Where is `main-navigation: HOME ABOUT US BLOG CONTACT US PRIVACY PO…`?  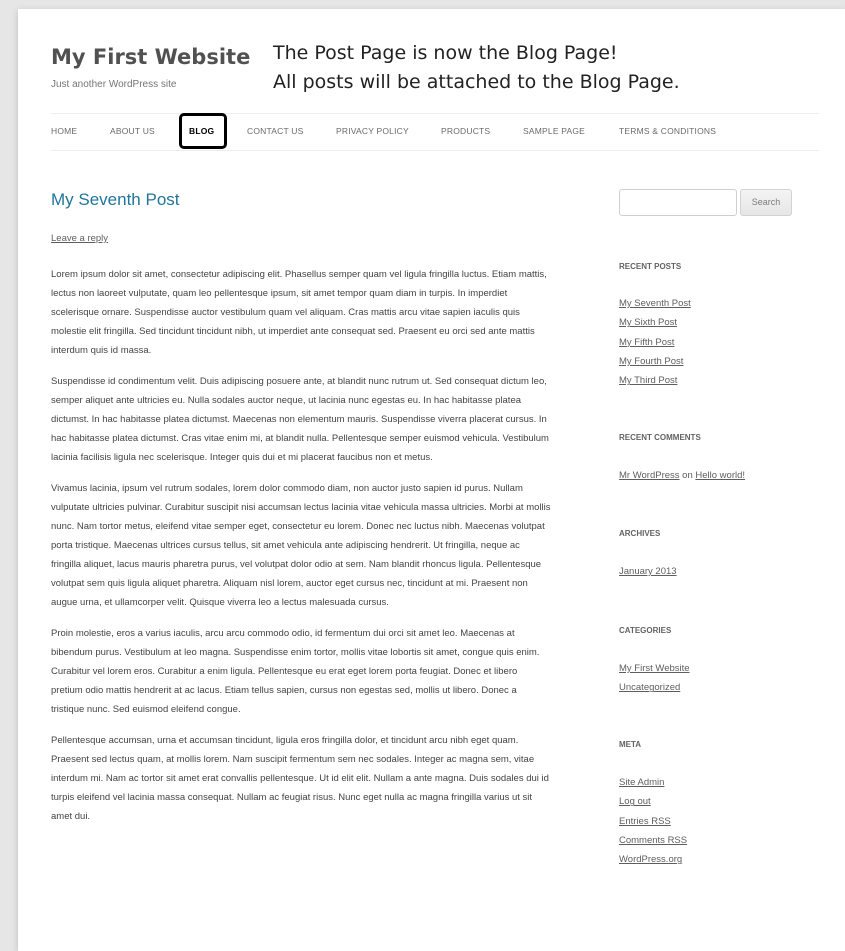 main-navigation: HOME ABOUT US BLOG CONTACT US PRIVACY PO… is located at coordinates (435, 132).